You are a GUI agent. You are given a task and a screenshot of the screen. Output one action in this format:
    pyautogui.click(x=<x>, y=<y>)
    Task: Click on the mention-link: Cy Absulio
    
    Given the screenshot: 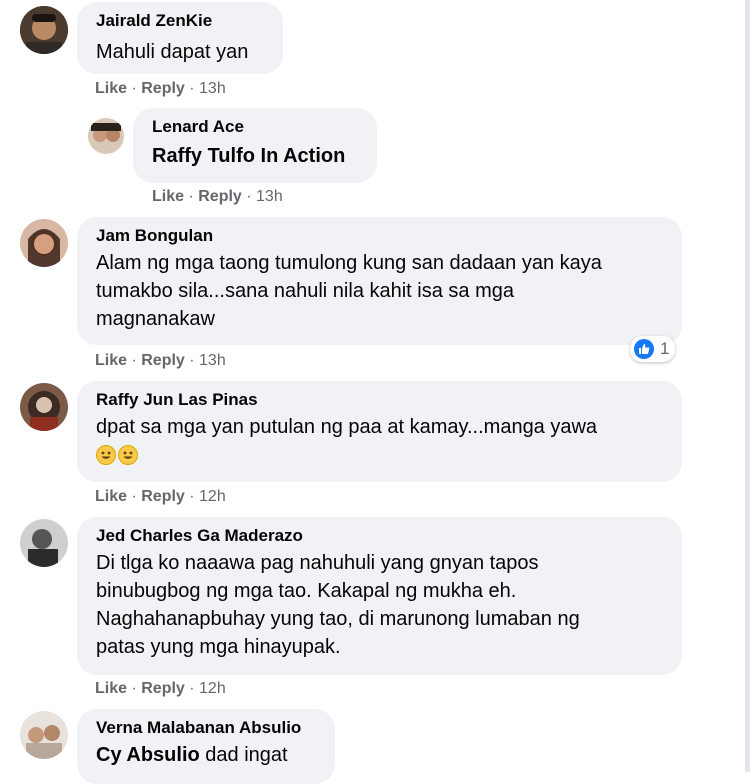 What is the action you would take?
    pyautogui.click(x=148, y=755)
    